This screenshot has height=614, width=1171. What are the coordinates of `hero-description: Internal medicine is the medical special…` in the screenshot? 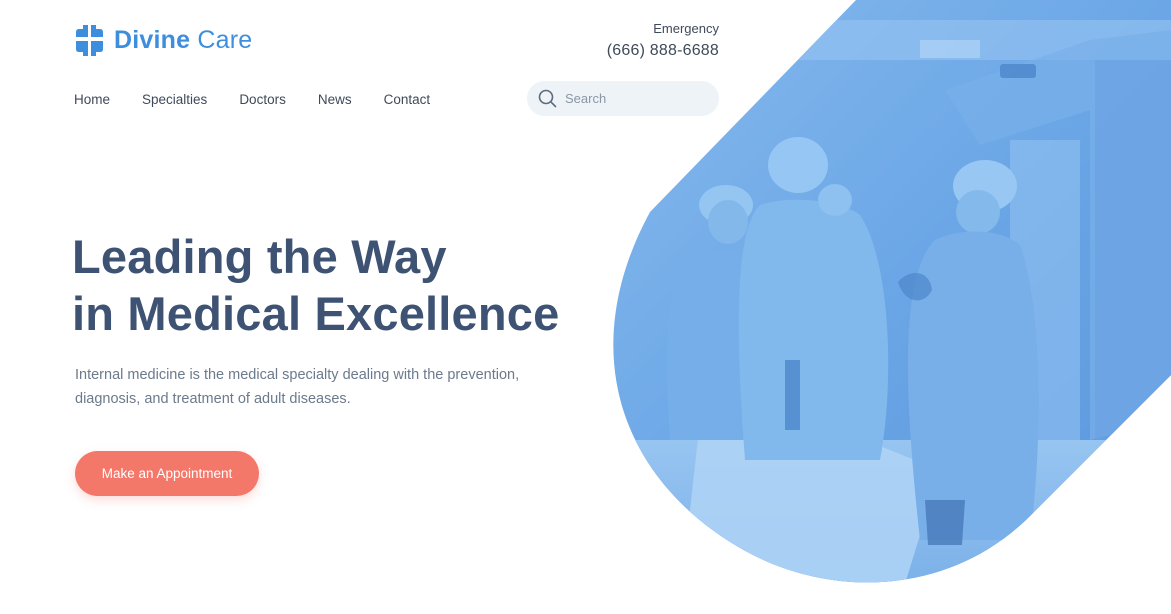 It's located at (297, 387).